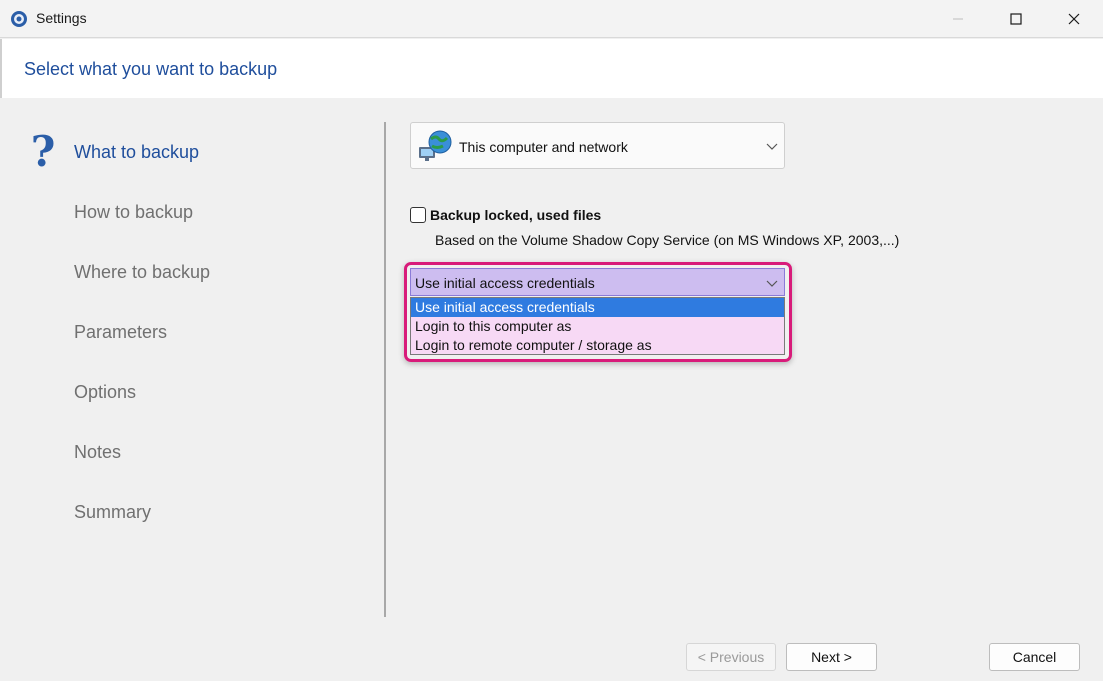  What do you see at coordinates (105, 392) in the screenshot?
I see `nav-item-options: Options` at bounding box center [105, 392].